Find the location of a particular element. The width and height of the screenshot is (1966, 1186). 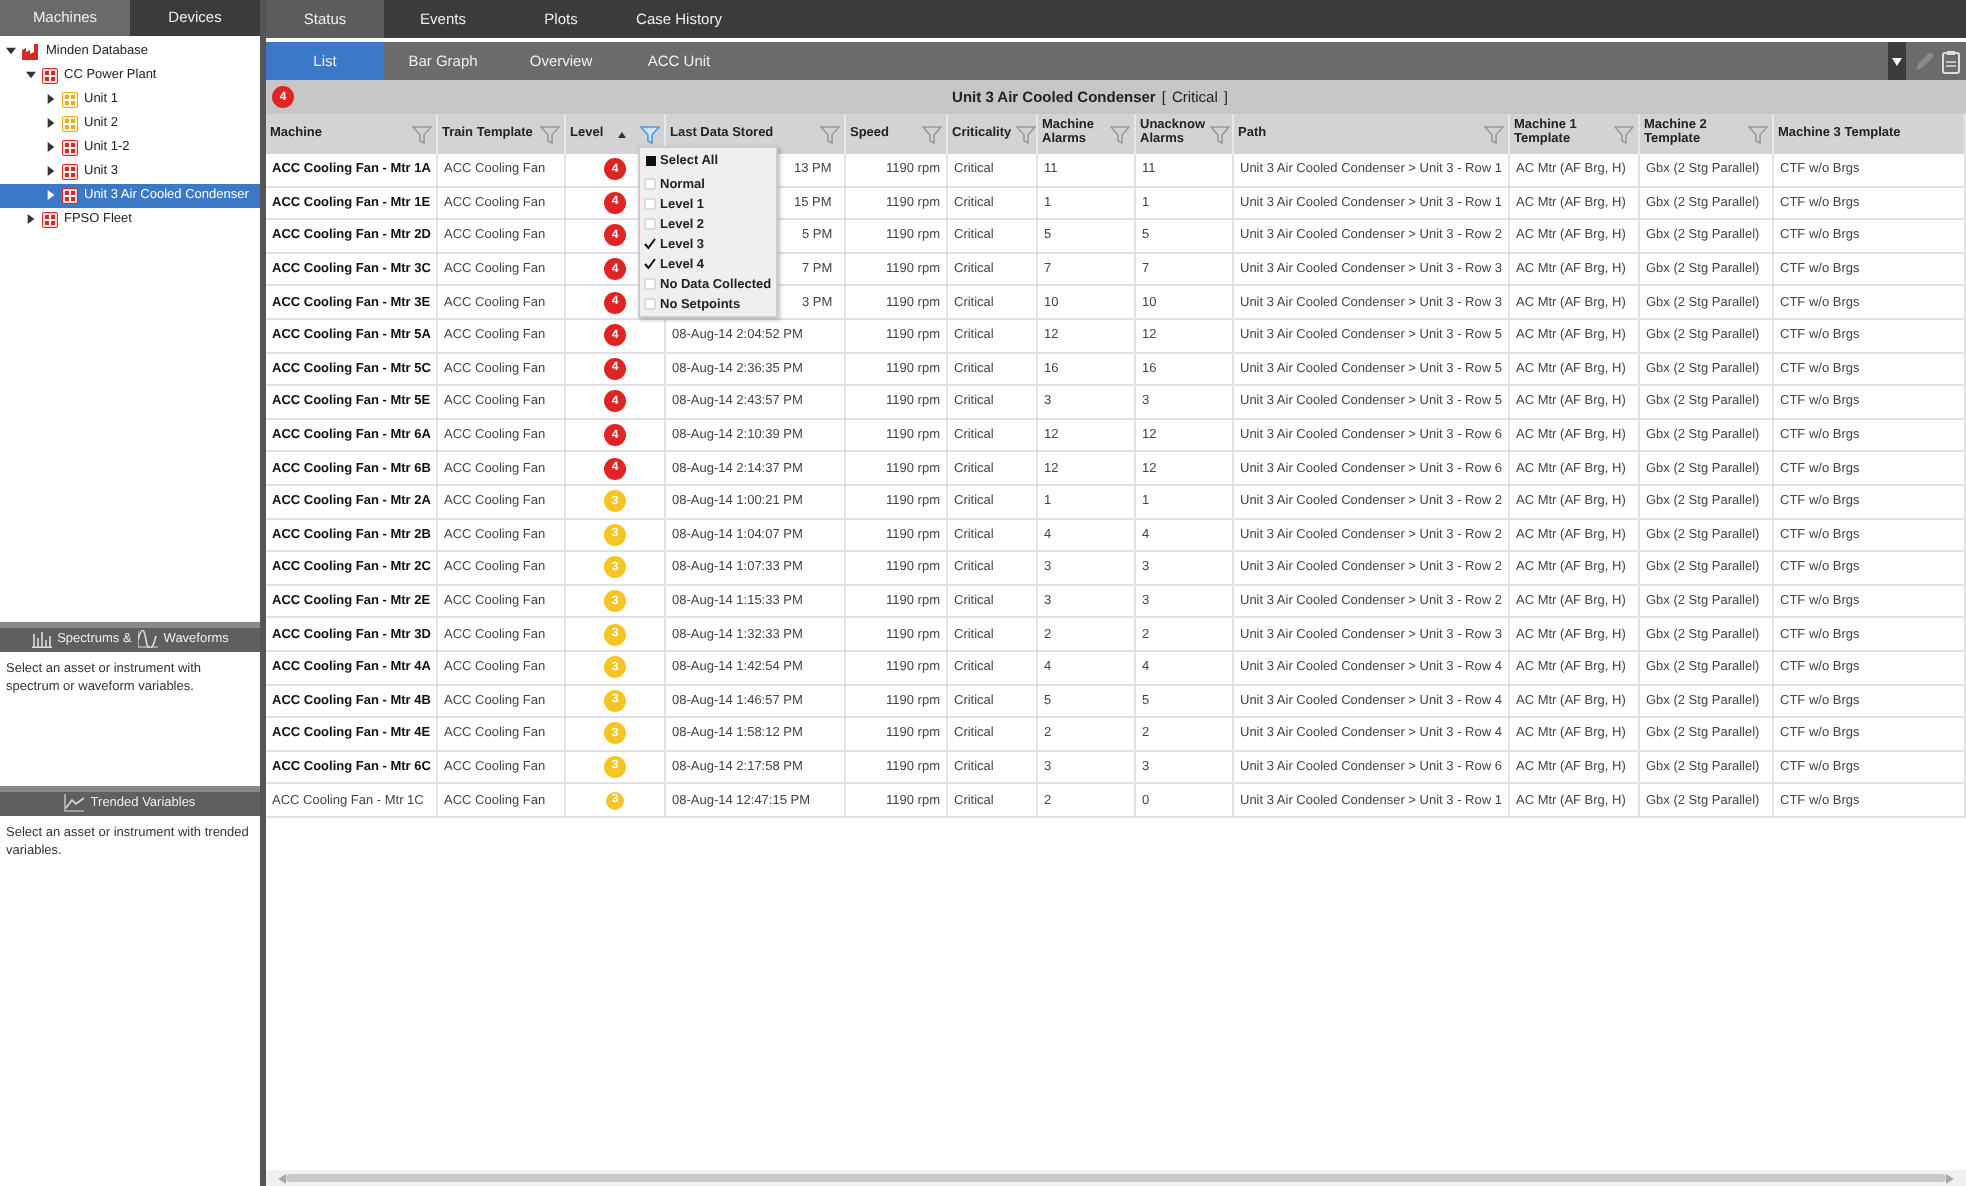

waveform-icon is located at coordinates (147, 639).